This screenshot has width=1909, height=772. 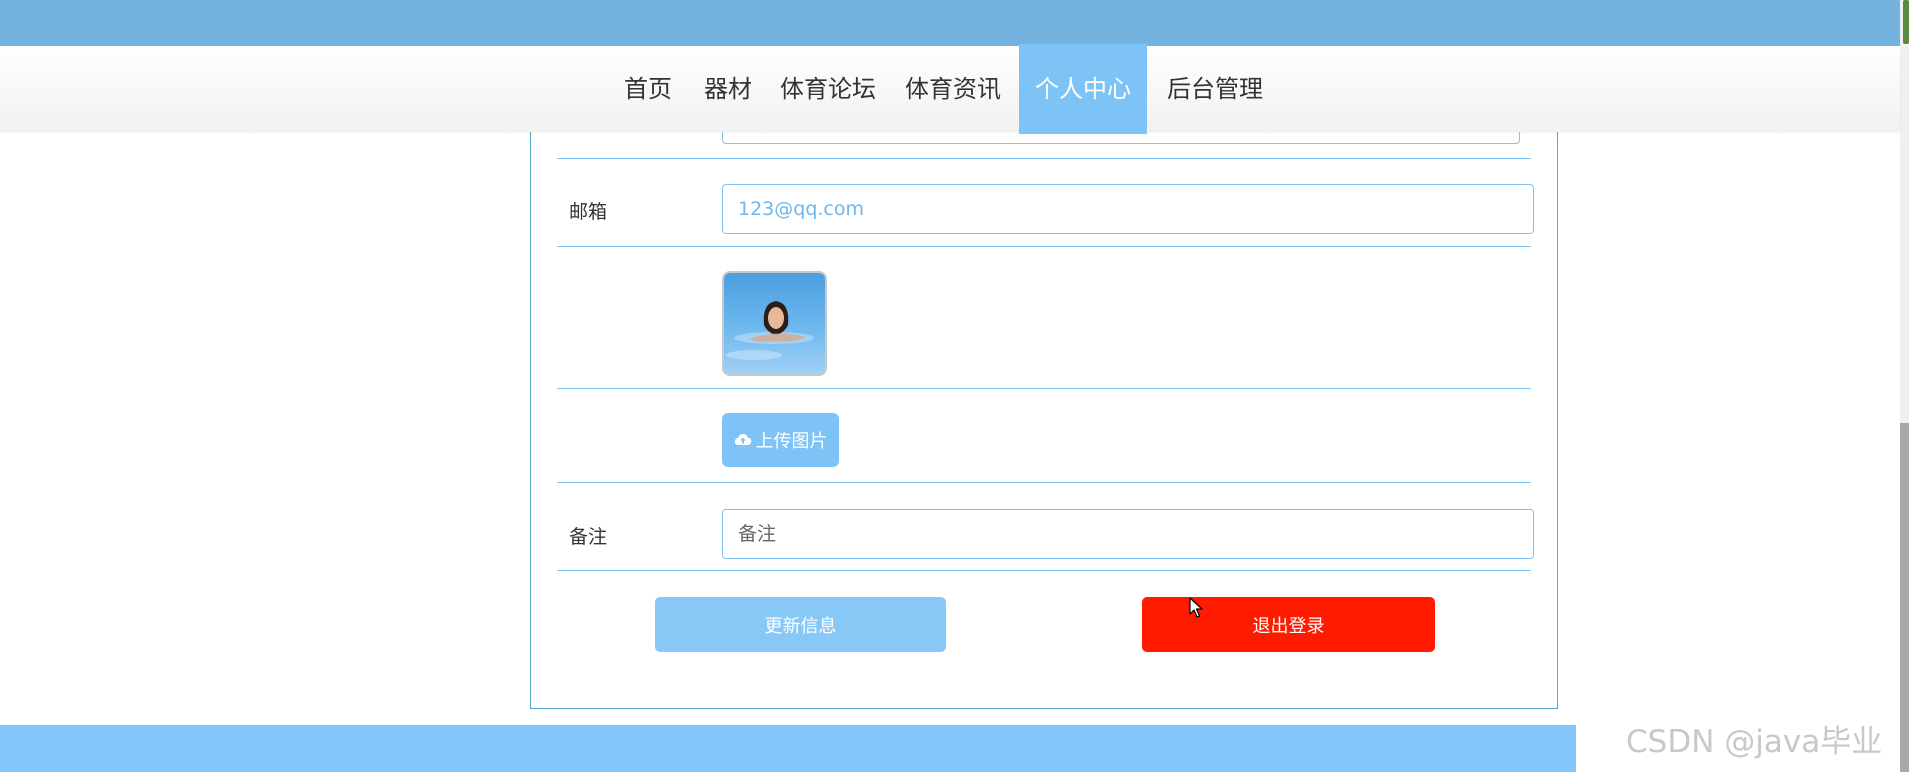 I want to click on avatar, so click(x=774, y=323).